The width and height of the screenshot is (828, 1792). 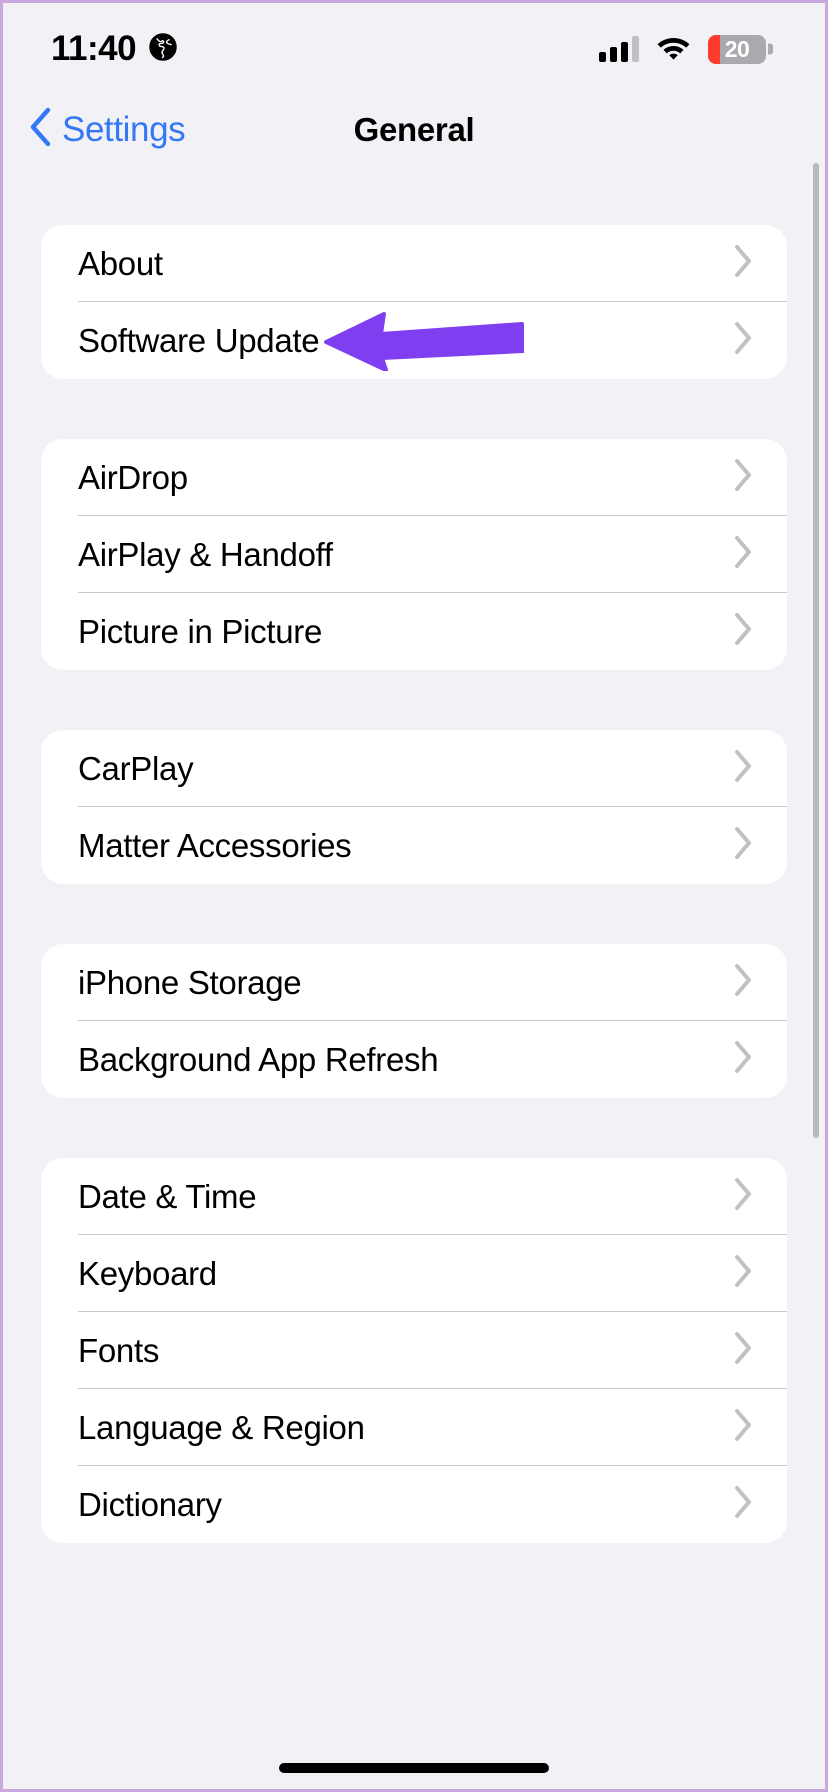 What do you see at coordinates (414, 340) in the screenshot?
I see `settings-row: Software Update` at bounding box center [414, 340].